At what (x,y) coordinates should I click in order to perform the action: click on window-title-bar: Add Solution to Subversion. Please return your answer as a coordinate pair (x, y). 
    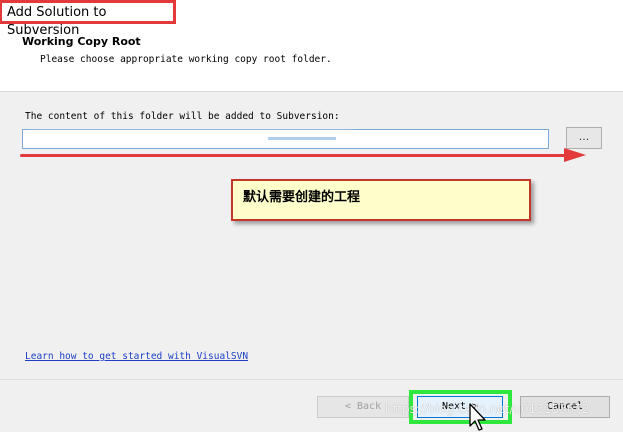
    Looking at the image, I should click on (88, 19).